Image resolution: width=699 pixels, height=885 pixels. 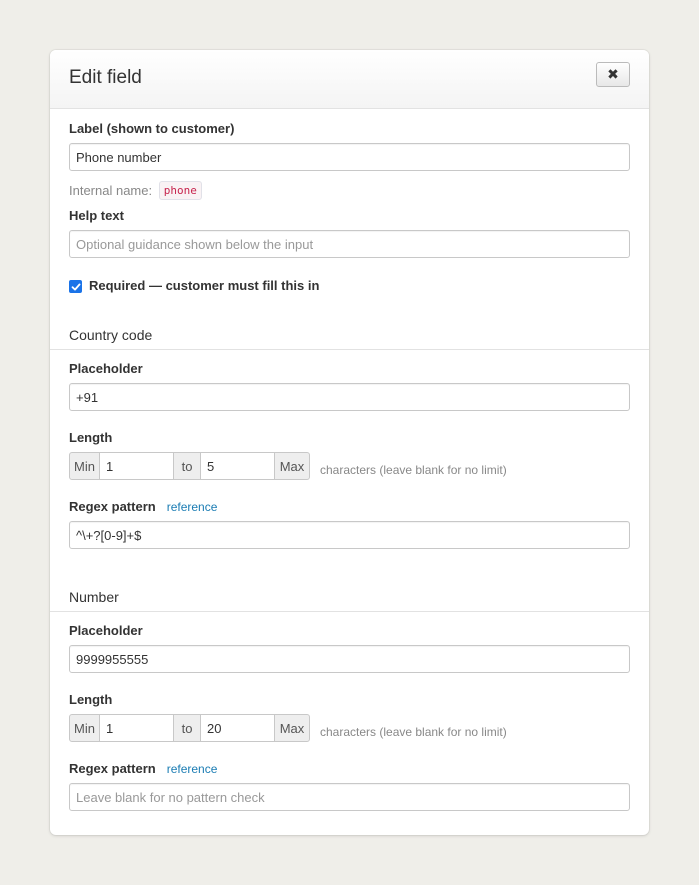 What do you see at coordinates (192, 769) in the screenshot?
I see `number-regex-reference-link: reference` at bounding box center [192, 769].